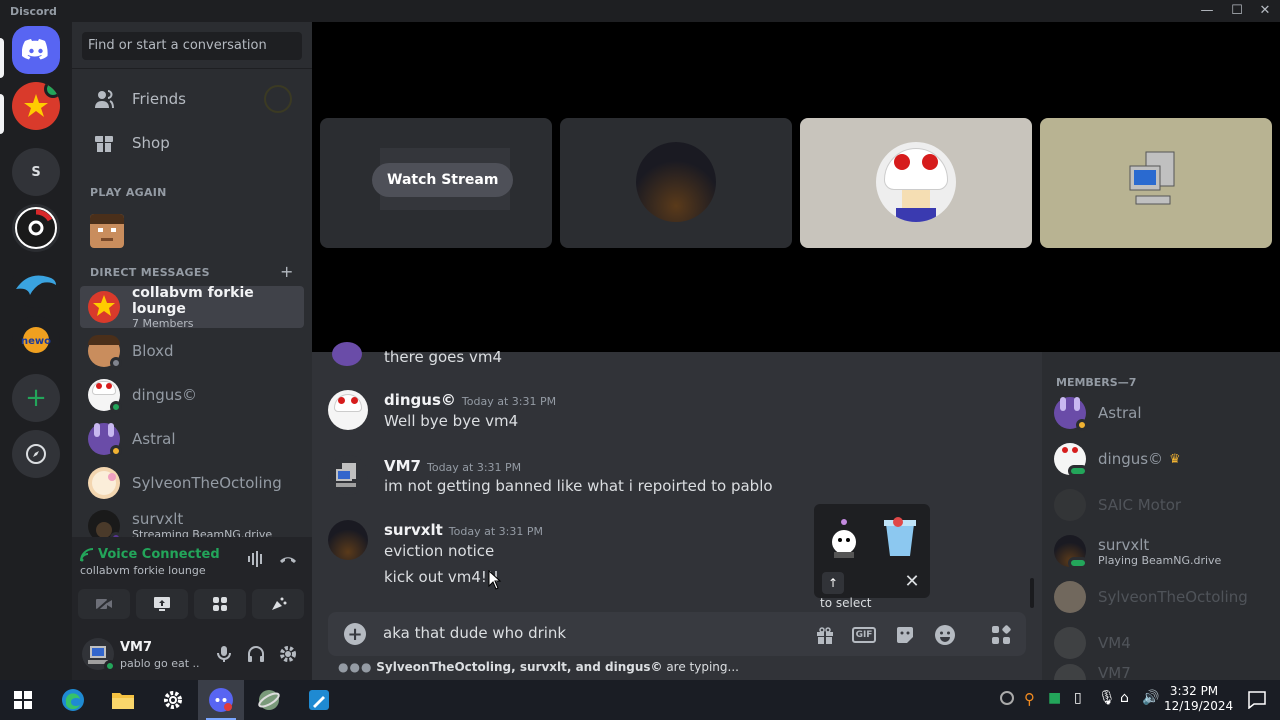  Describe the element at coordinates (441, 577) in the screenshot. I see `message-text: kick out vm4!!!` at that location.